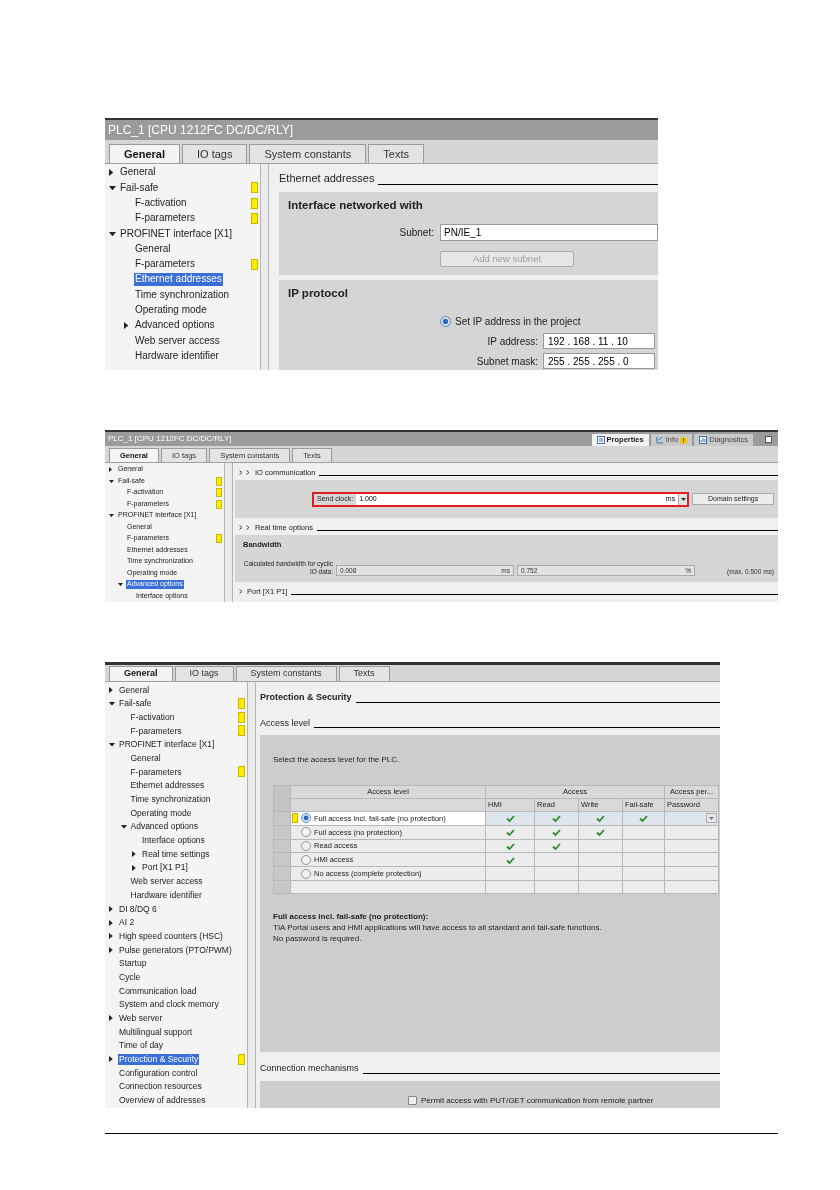 Image resolution: width=840 pixels, height=1190 pixels. What do you see at coordinates (175, 950) in the screenshot?
I see `tree-item: Pulse generators (PTO/PWM)` at bounding box center [175, 950].